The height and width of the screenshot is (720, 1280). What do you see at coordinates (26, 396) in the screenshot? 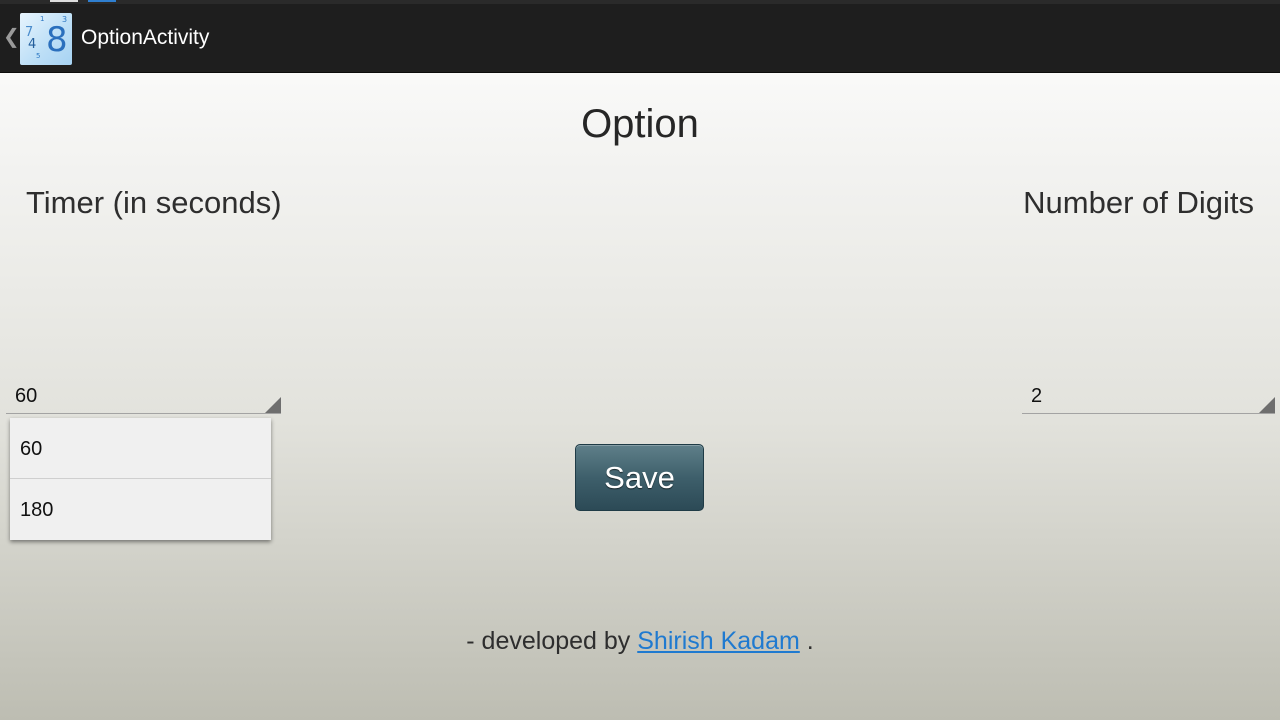
I see `timer-selected-value: 60` at bounding box center [26, 396].